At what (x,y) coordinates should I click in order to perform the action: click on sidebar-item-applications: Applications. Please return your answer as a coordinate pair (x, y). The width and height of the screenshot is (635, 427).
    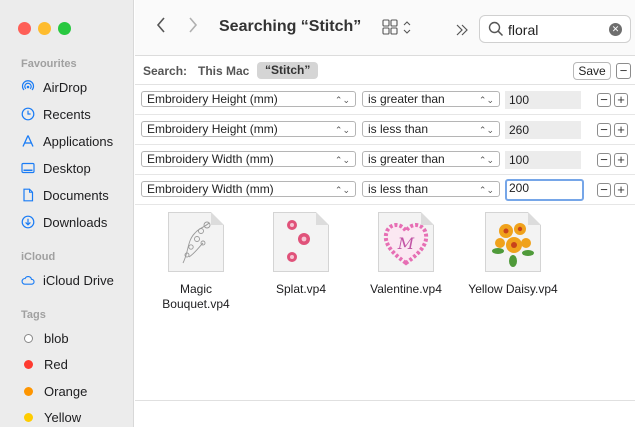
    Looking at the image, I should click on (77, 141).